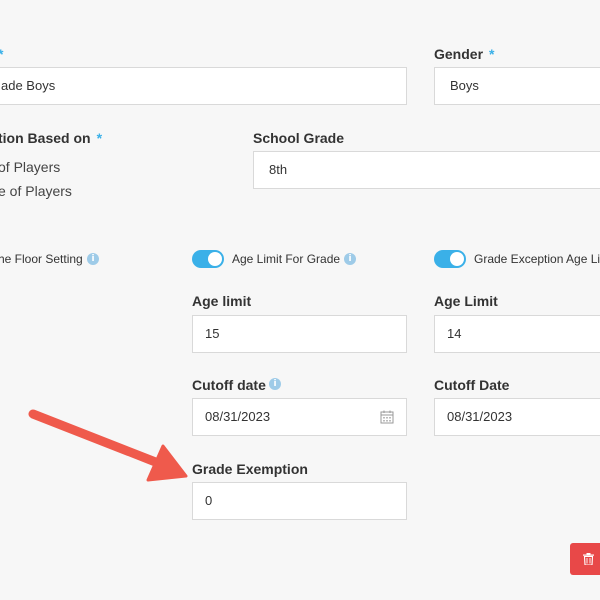  Describe the element at coordinates (108, 445) in the screenshot. I see `arrow-annotation` at that location.